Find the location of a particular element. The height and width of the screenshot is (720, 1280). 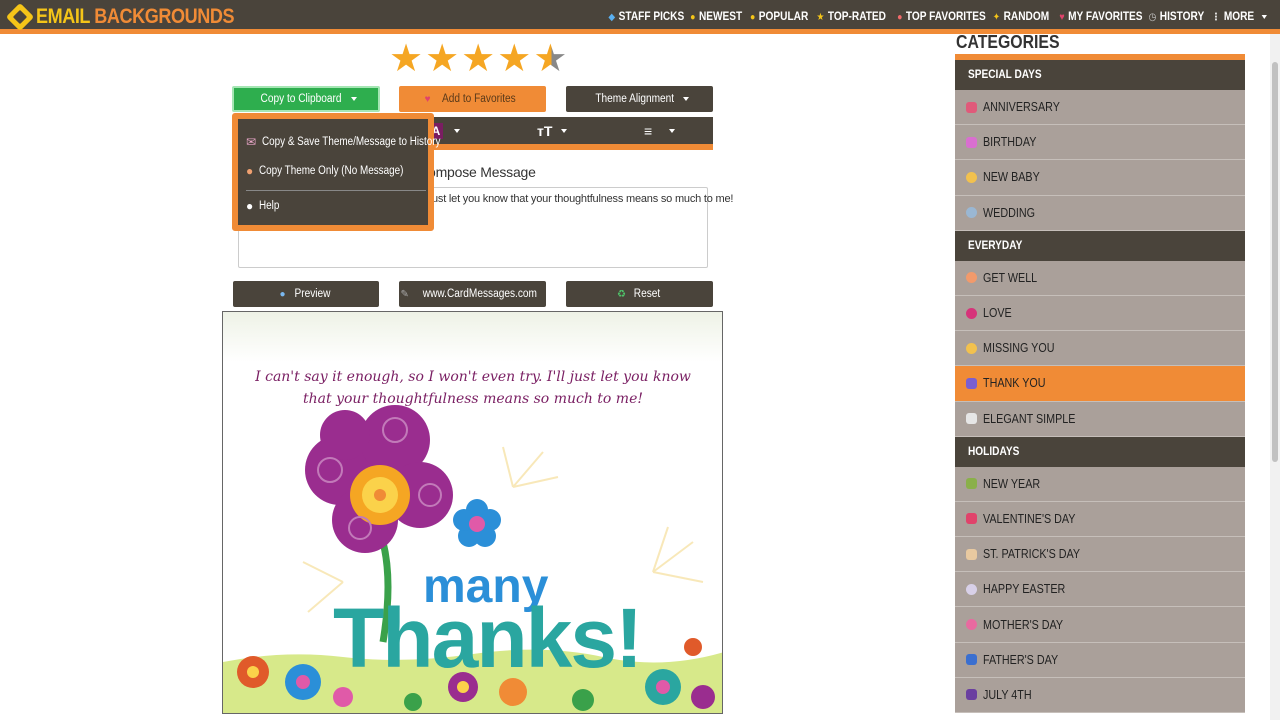

lightbulb-icon: ● is located at coordinates (250, 206).